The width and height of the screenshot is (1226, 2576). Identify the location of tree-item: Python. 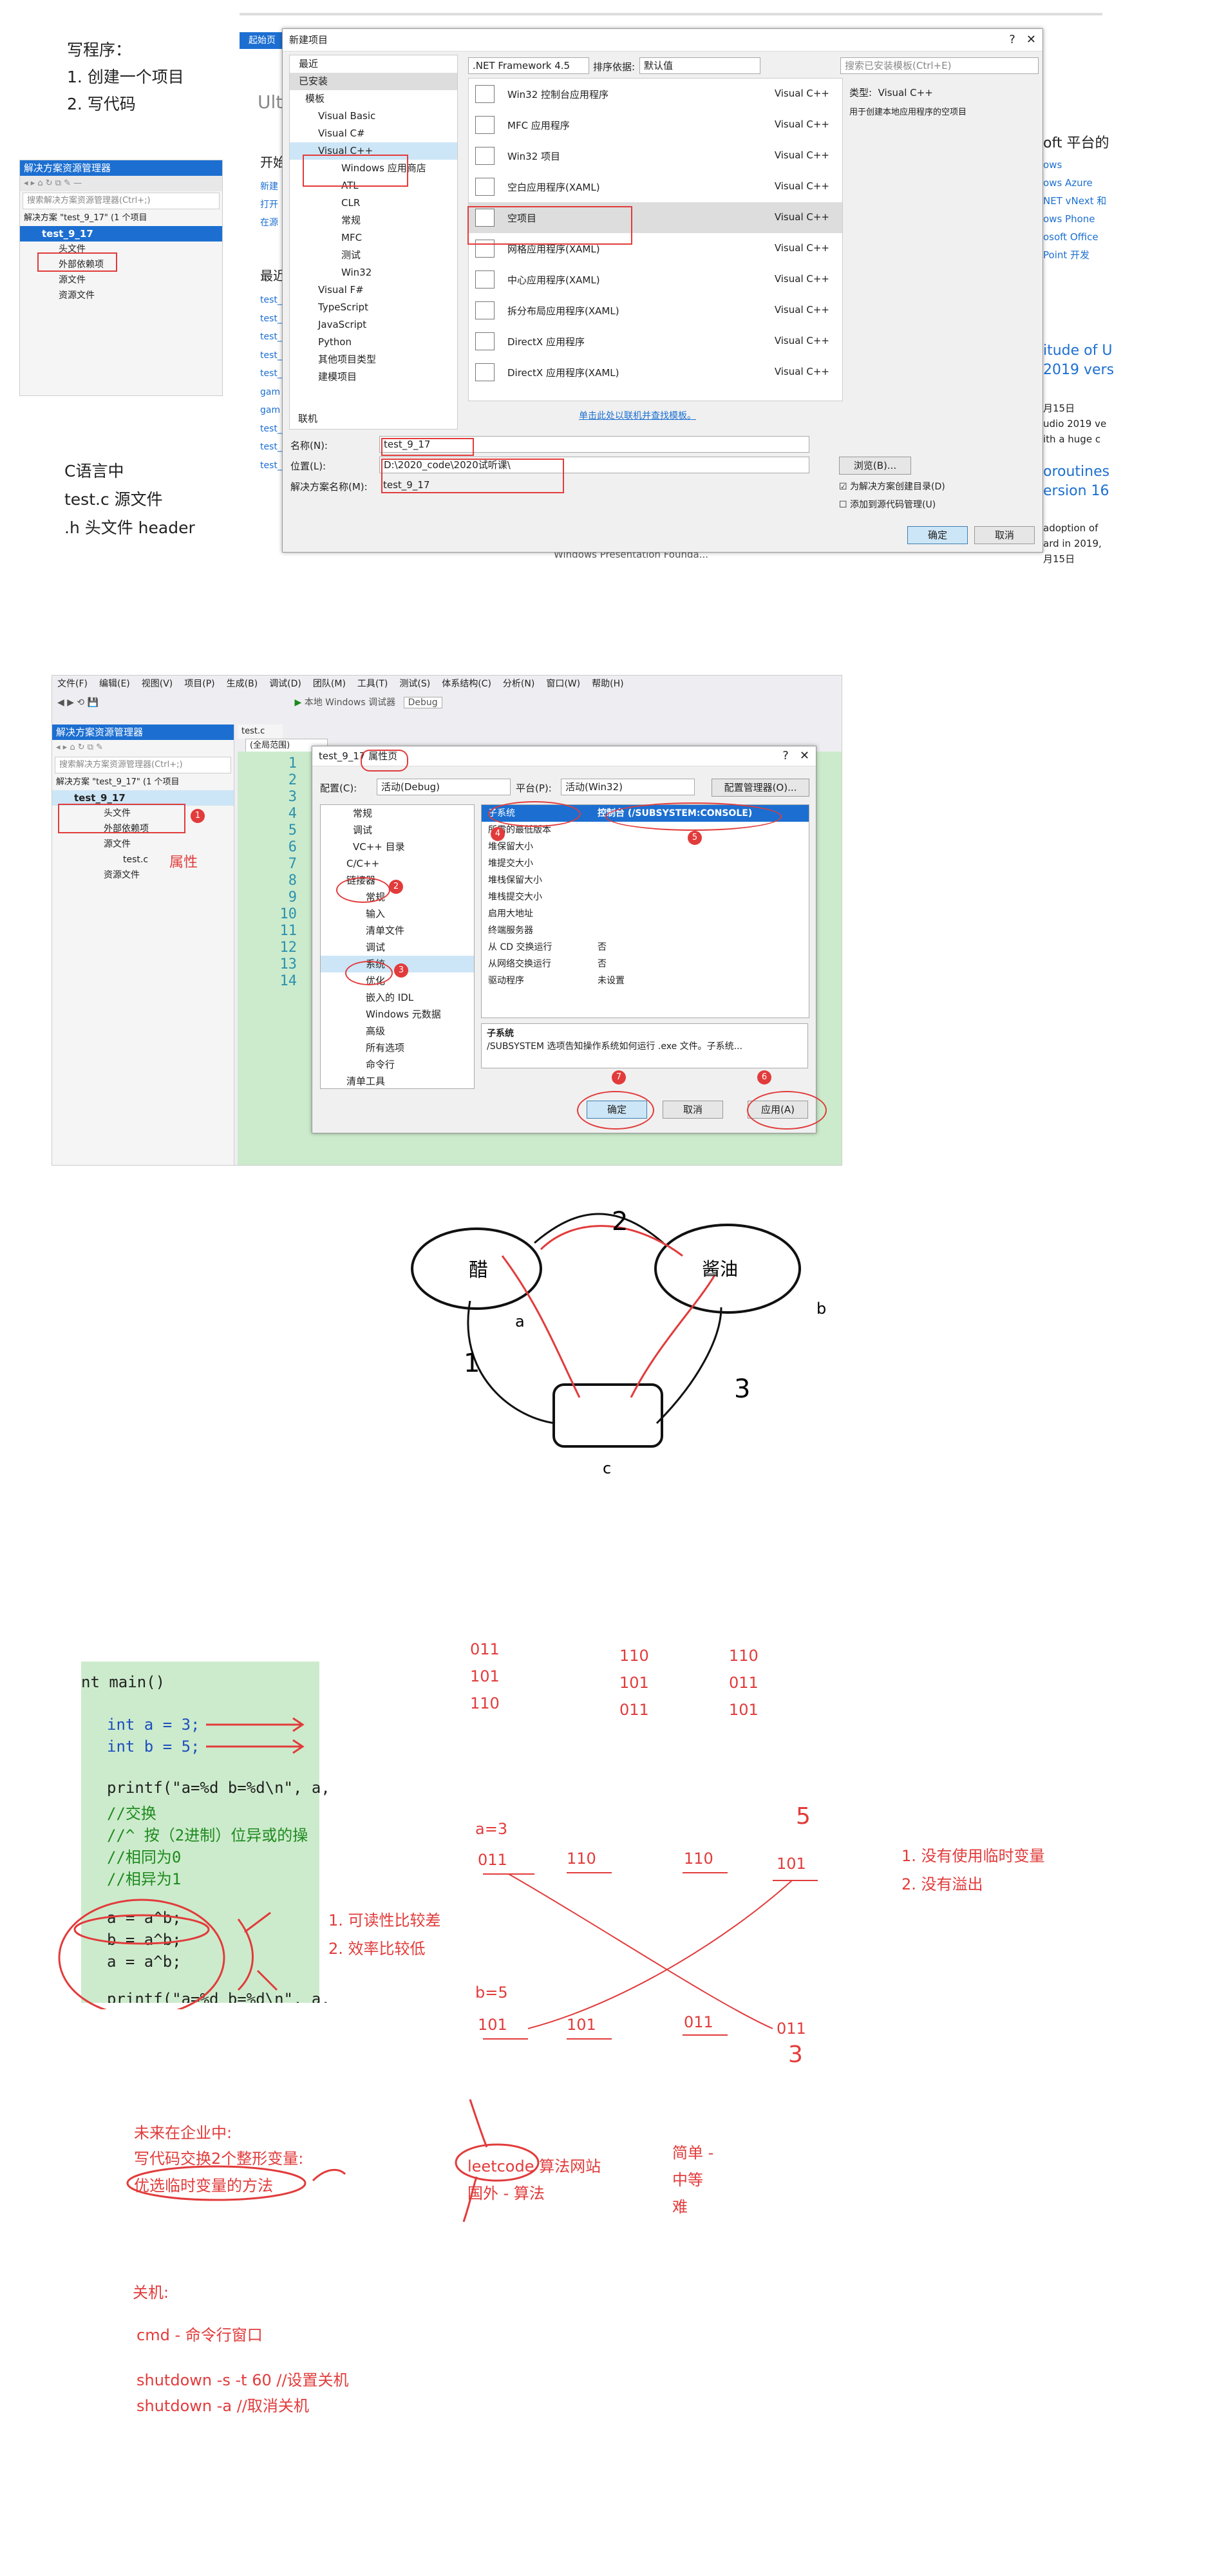
(373, 342).